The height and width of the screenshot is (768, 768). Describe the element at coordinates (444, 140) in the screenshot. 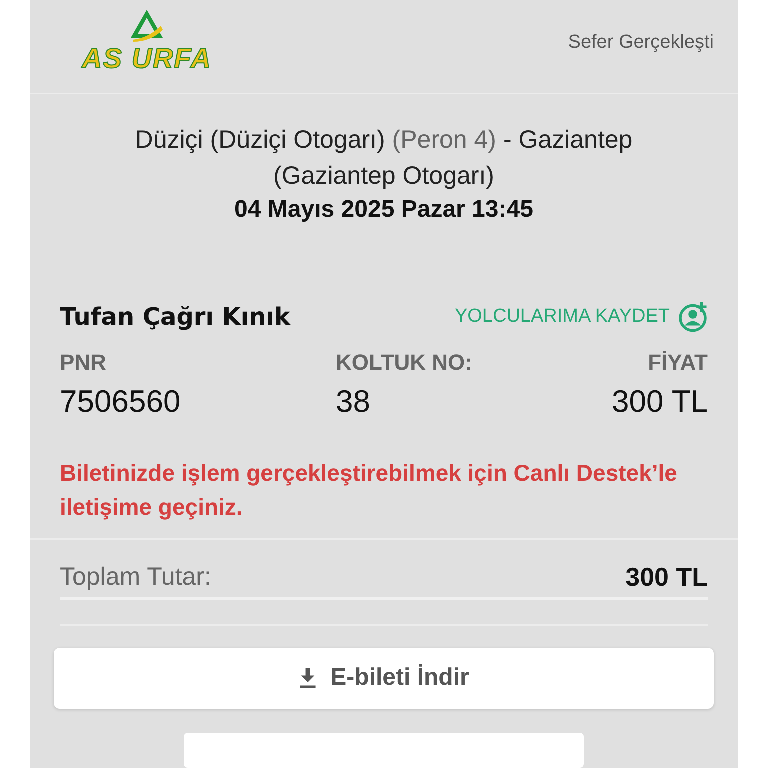

I see `platform-label: (Peron 4)` at that location.